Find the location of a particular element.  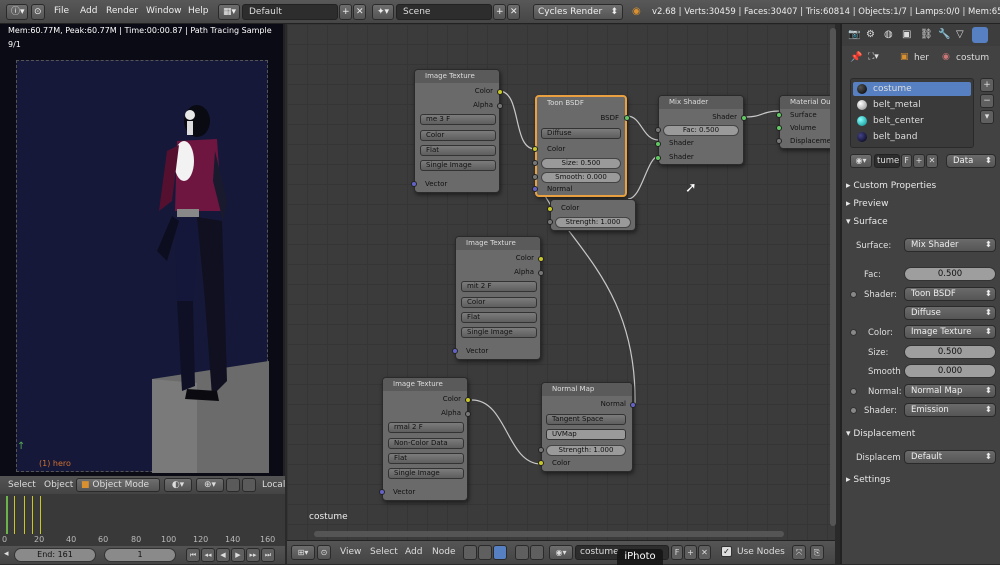

scene-field: Scene is located at coordinates (444, 12).